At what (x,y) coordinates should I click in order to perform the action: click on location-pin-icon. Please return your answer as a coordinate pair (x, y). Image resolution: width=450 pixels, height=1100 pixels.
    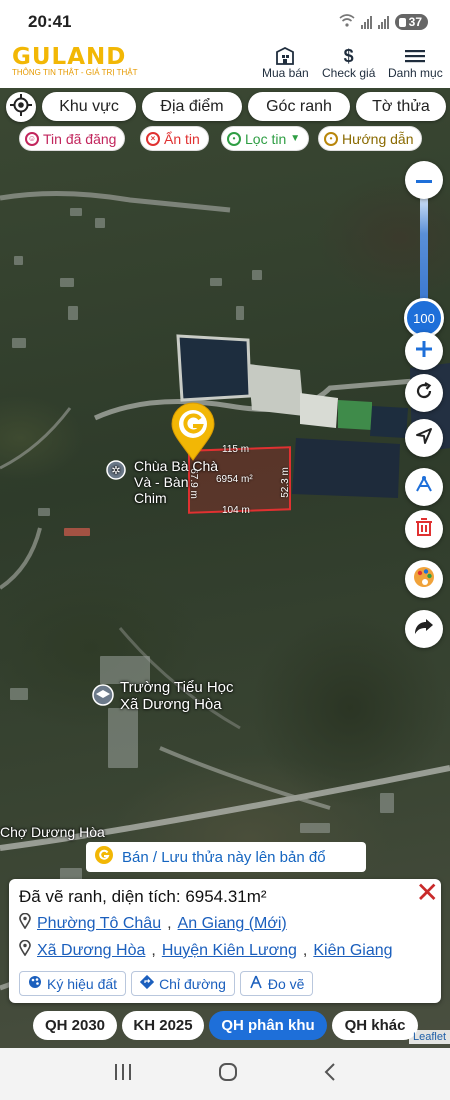
    Looking at the image, I should click on (25, 923).